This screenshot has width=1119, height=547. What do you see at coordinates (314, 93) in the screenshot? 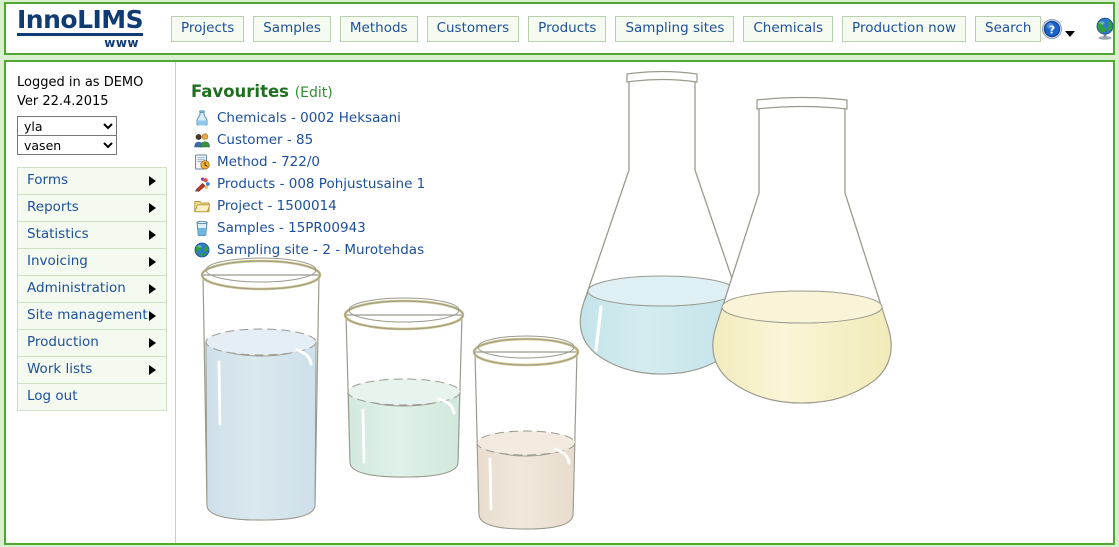
I see `favourites-edit-link: (Edit)` at bounding box center [314, 93].